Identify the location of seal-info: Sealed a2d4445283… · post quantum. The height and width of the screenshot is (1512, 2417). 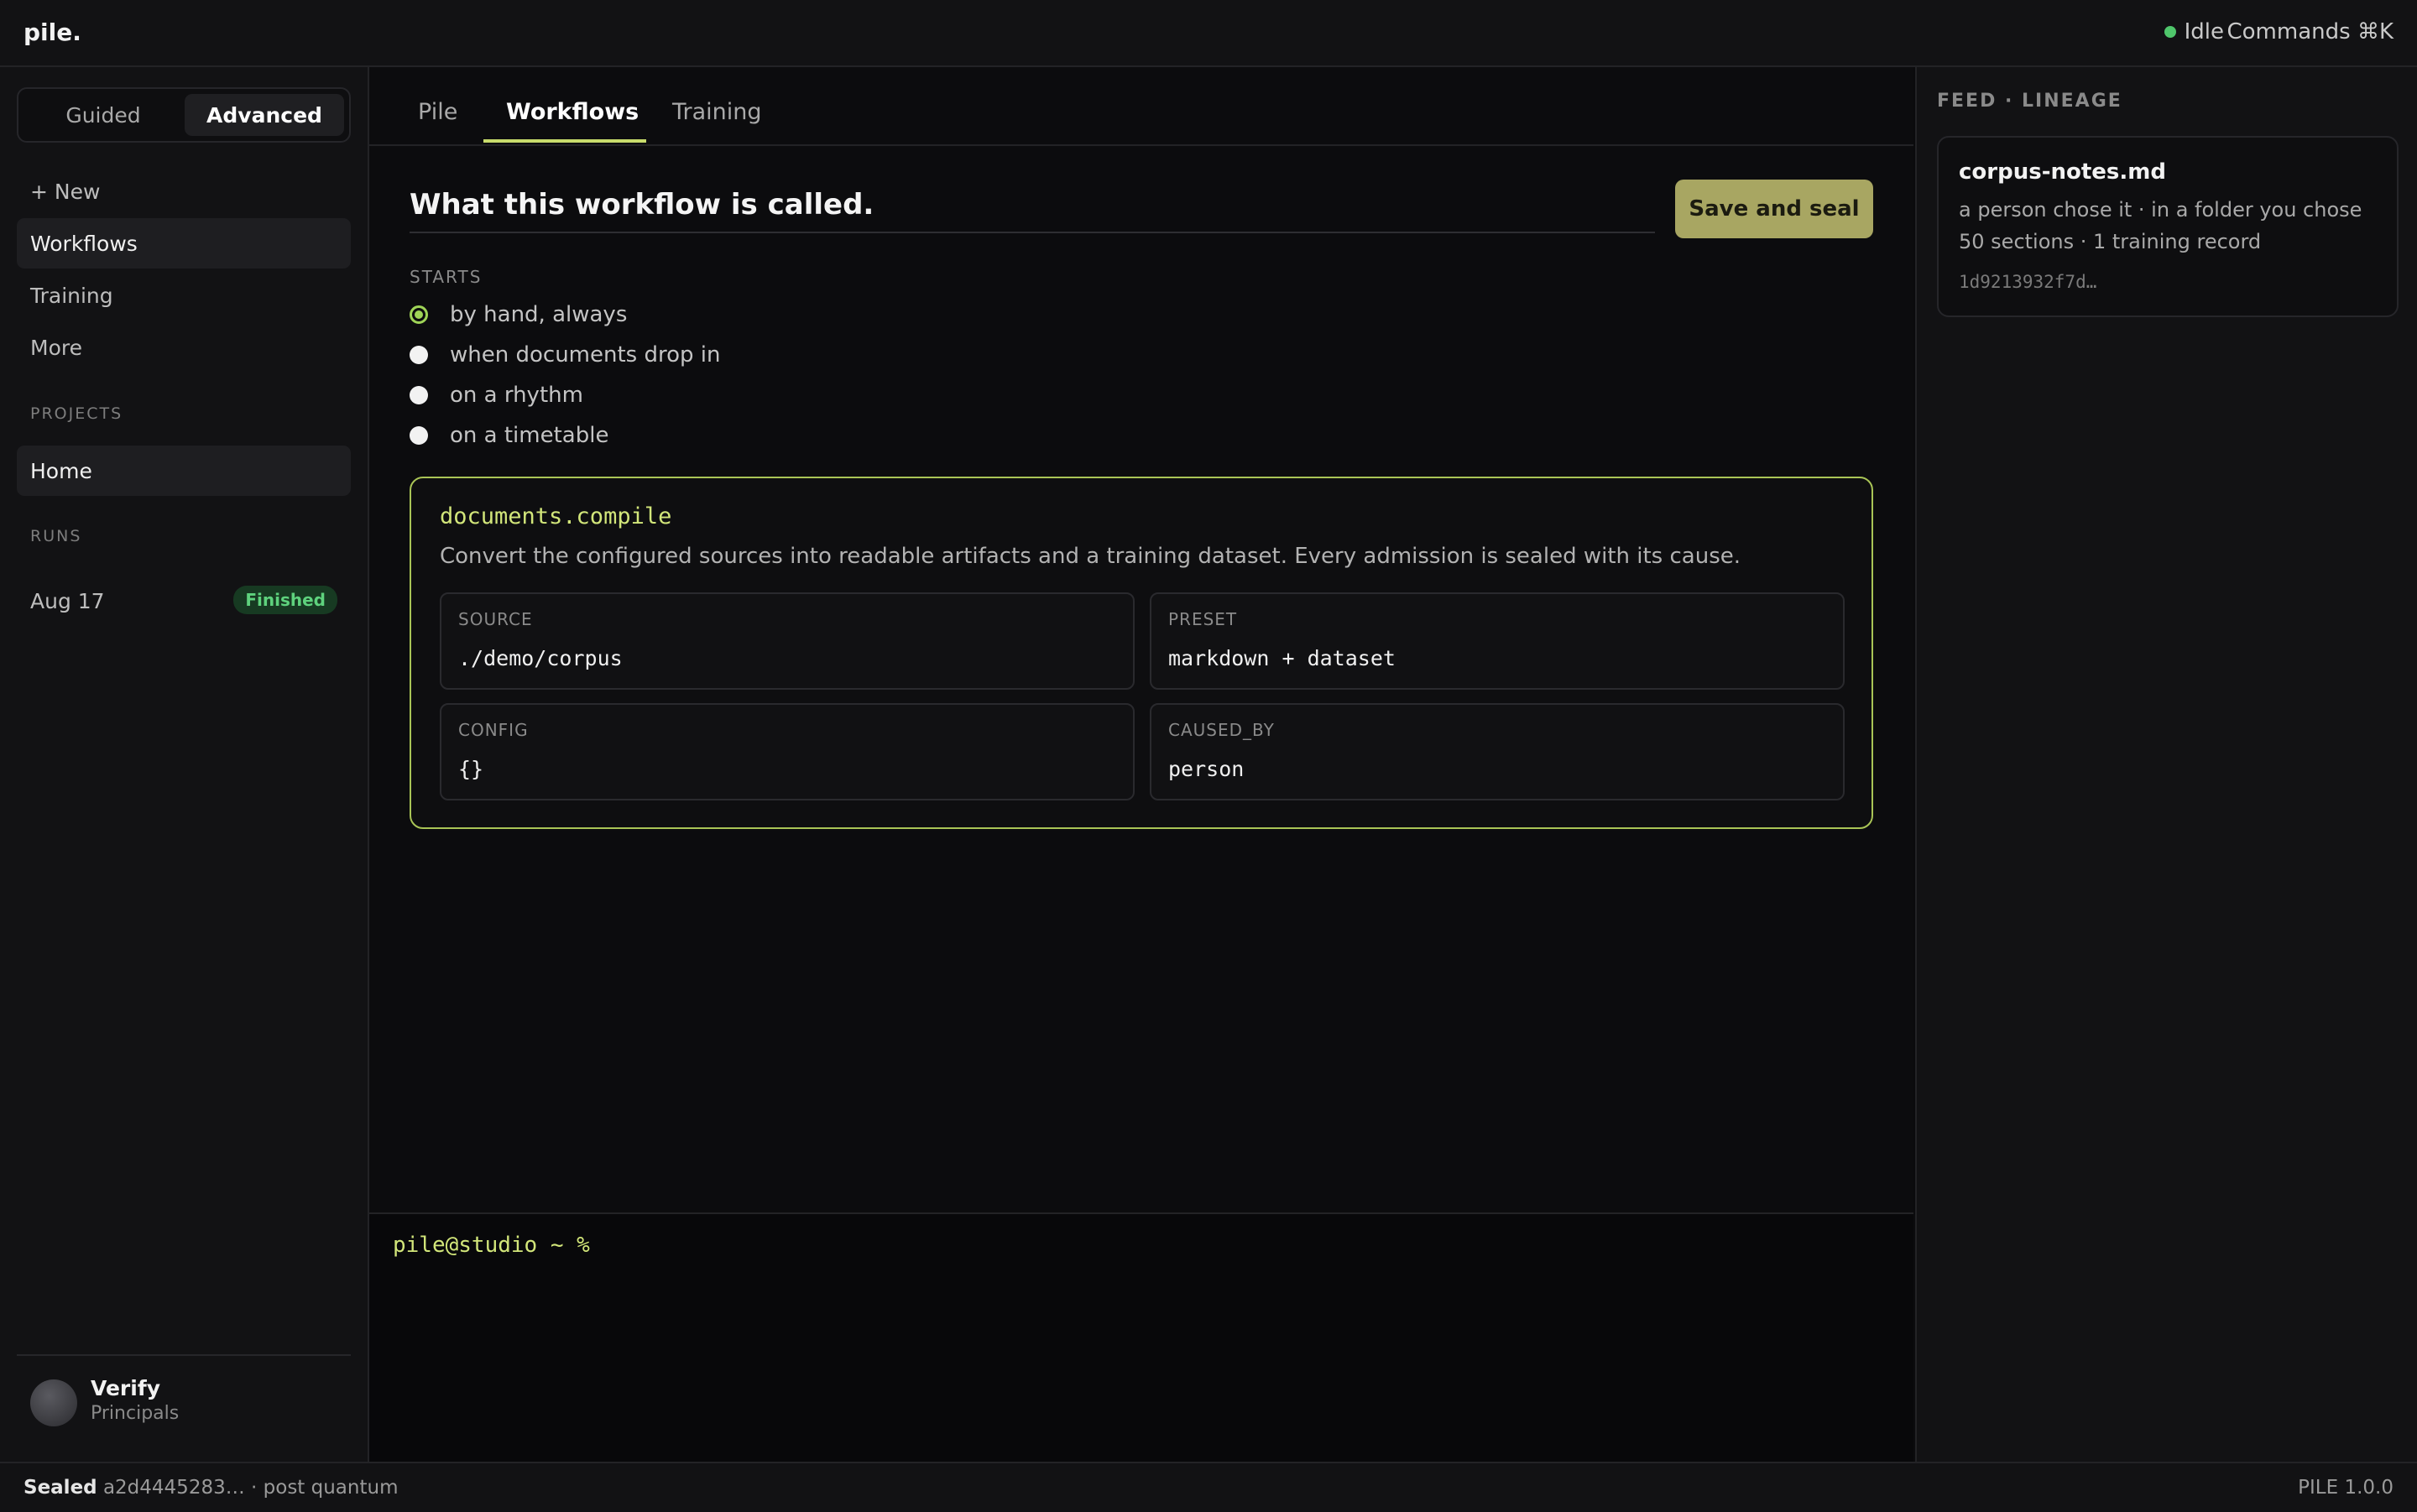
(210, 1488).